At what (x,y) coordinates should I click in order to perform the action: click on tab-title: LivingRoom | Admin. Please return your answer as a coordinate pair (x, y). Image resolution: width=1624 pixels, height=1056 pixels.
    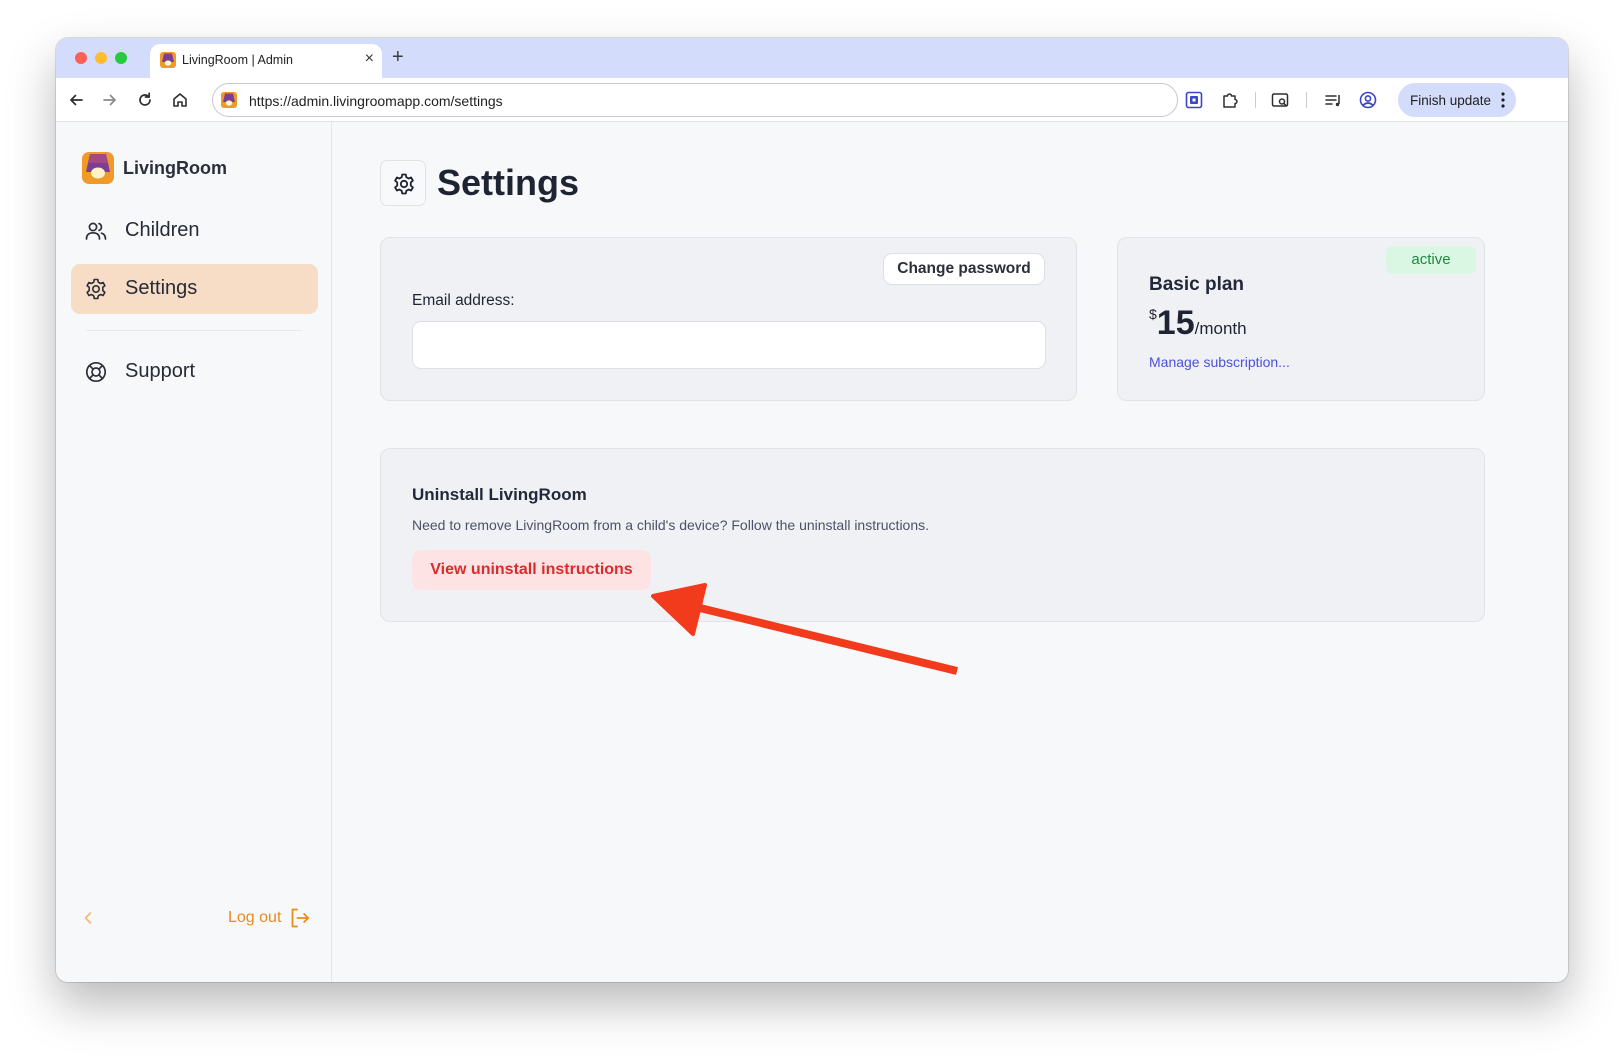
    Looking at the image, I should click on (237, 60).